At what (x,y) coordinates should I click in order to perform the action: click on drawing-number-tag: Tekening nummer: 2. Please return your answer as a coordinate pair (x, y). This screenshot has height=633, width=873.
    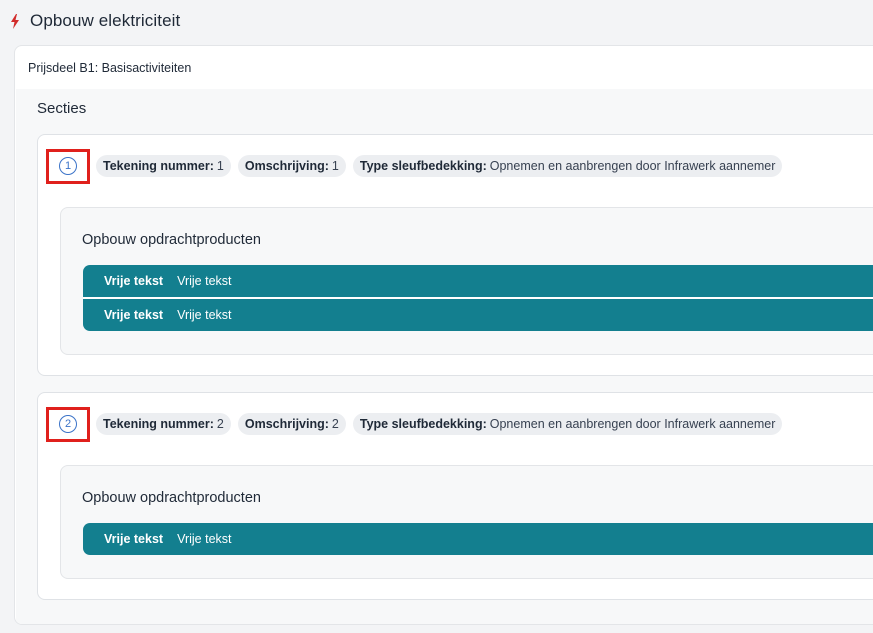
    Looking at the image, I should click on (163, 424).